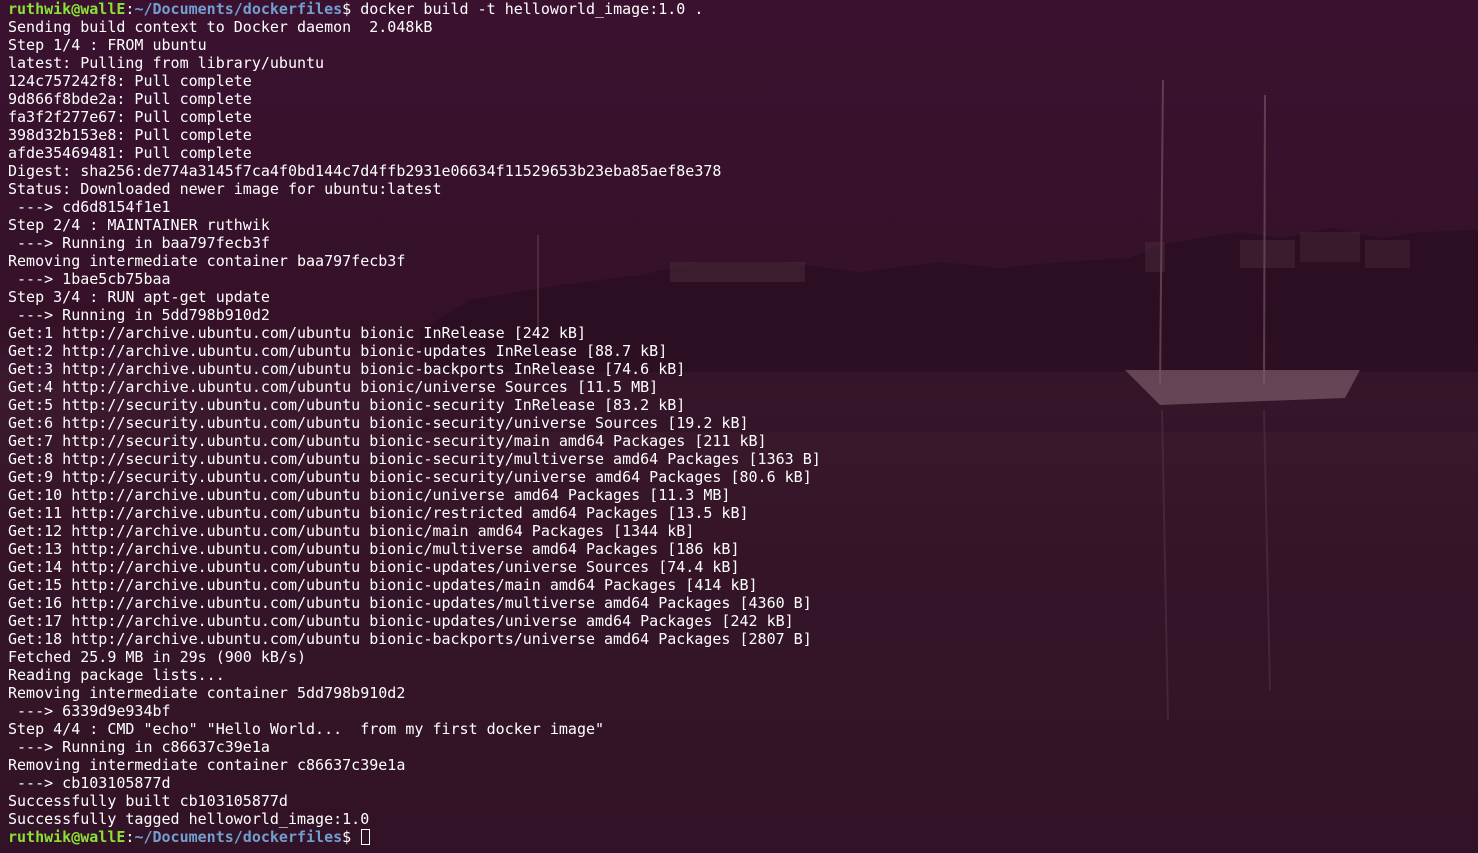 Image resolution: width=1478 pixels, height=853 pixels. Describe the element at coordinates (139, 315) in the screenshot. I see `output-line: ---> Running in 5dd798b910d2` at that location.